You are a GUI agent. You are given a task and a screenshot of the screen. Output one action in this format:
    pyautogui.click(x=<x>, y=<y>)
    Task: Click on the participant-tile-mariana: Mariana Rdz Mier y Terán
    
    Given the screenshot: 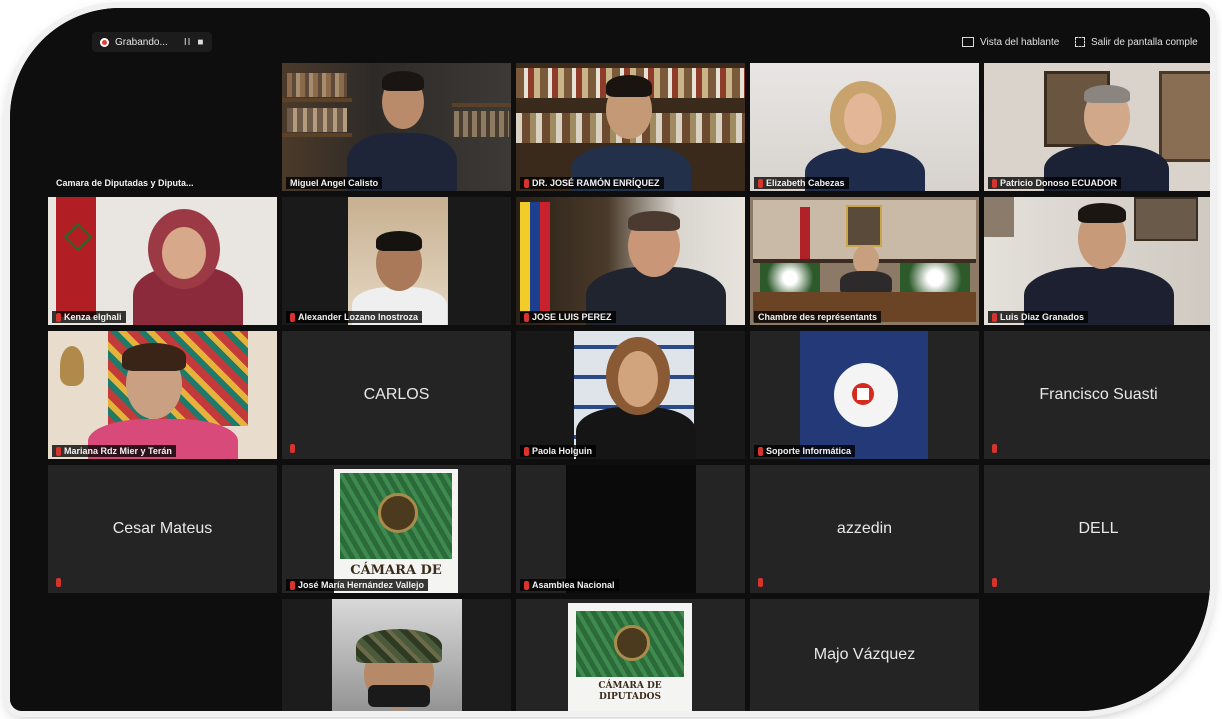 What is the action you would take?
    pyautogui.click(x=162, y=395)
    